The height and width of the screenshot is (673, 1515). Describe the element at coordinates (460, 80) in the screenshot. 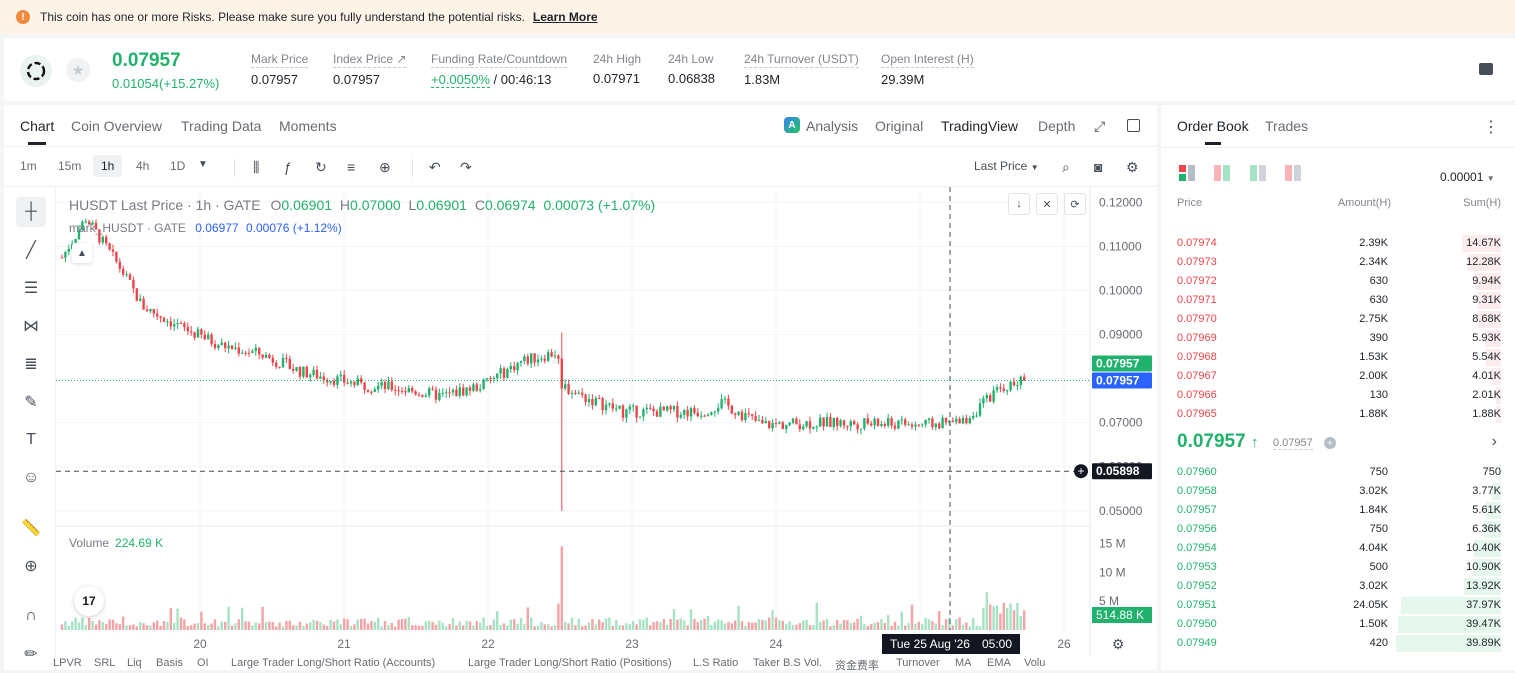

I see `funding-rate-value: +0.0050%` at that location.